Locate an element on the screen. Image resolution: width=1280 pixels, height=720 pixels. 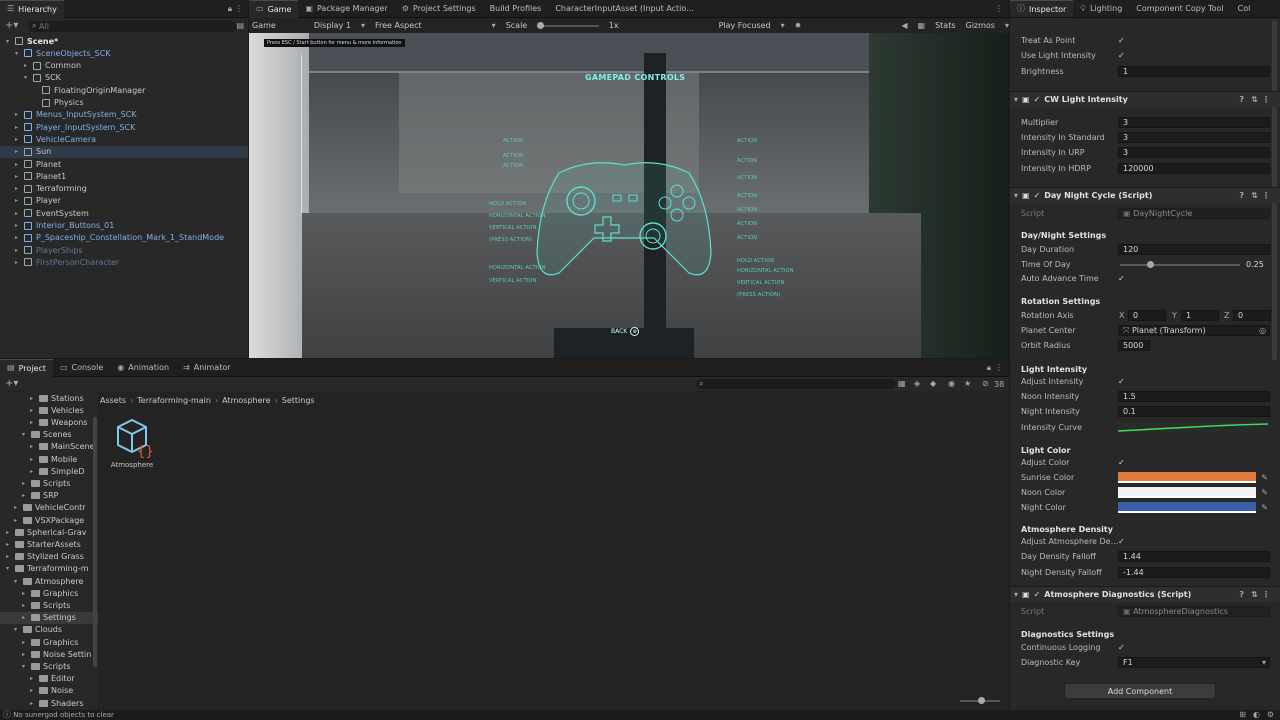
breadcrumb-item: Settings is located at coordinates (298, 400).